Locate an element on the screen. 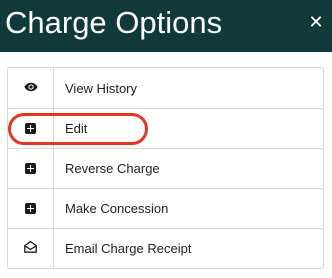 This screenshot has width=332, height=278. close-icon: ✕ is located at coordinates (316, 23).